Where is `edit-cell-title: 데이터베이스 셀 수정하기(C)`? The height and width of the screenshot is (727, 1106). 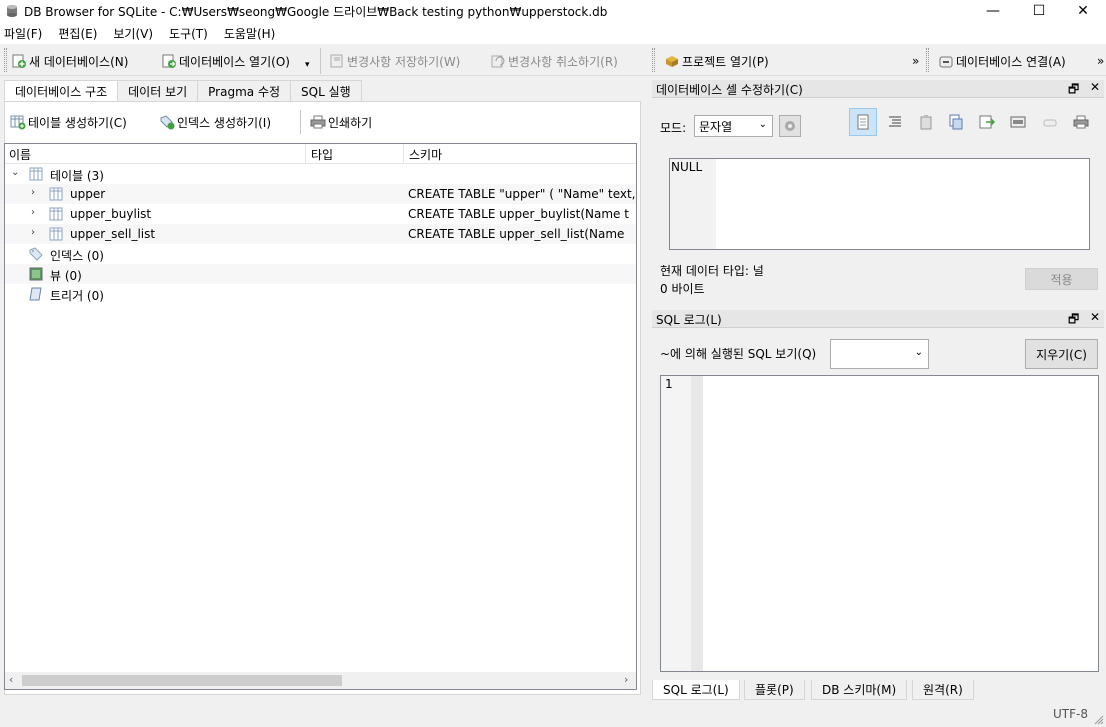 edit-cell-title: 데이터베이스 셀 수정하기(C) is located at coordinates (729, 90).